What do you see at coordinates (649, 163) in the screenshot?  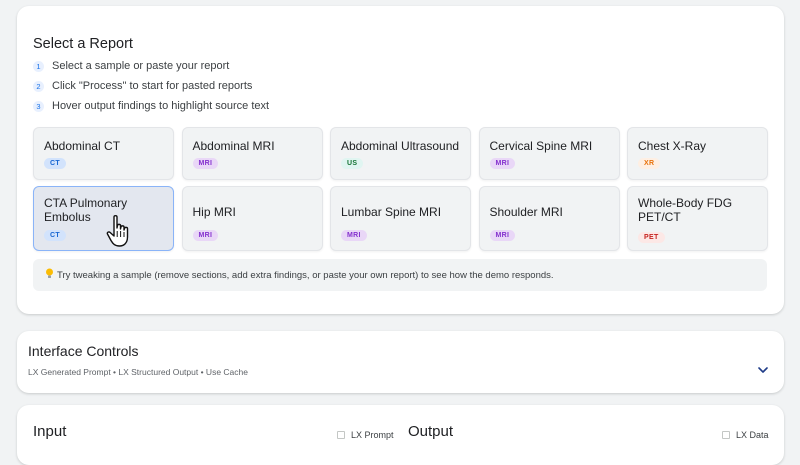 I see `modality-badge: XR` at bounding box center [649, 163].